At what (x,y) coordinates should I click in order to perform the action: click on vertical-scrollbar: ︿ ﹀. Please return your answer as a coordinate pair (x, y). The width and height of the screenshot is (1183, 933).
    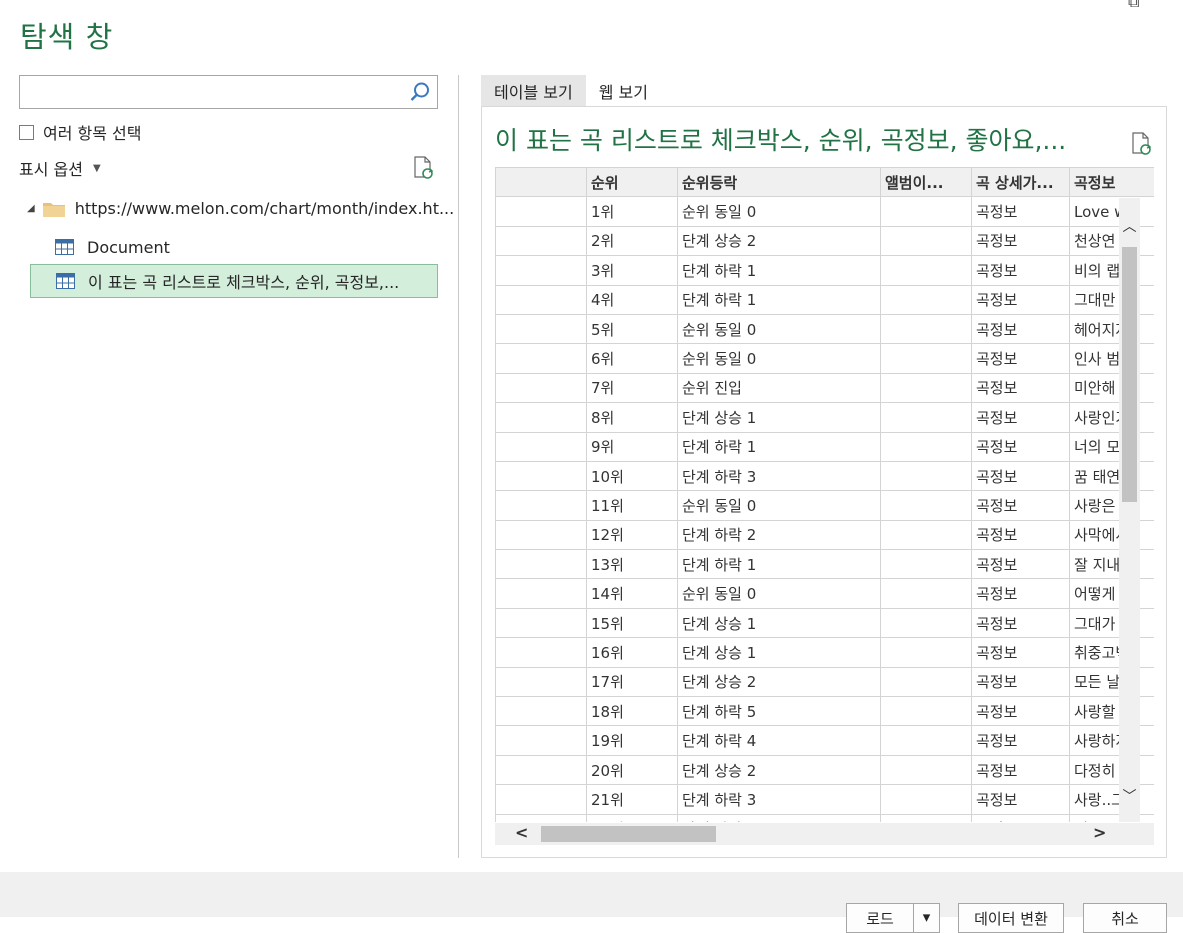
    Looking at the image, I should click on (1129, 510).